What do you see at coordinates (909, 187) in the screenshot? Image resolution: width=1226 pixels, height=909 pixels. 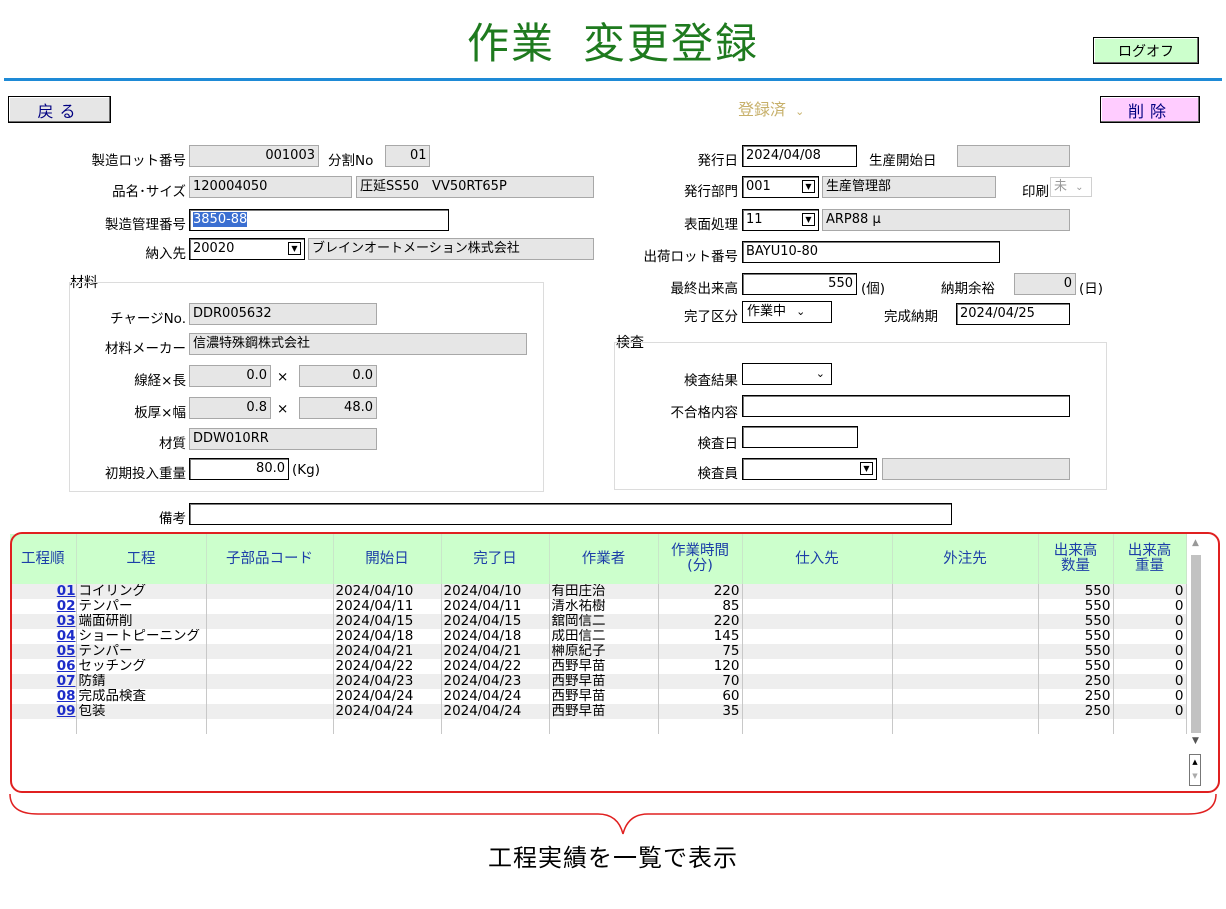 I see `issue-dept-name-field: 生産管理部` at bounding box center [909, 187].